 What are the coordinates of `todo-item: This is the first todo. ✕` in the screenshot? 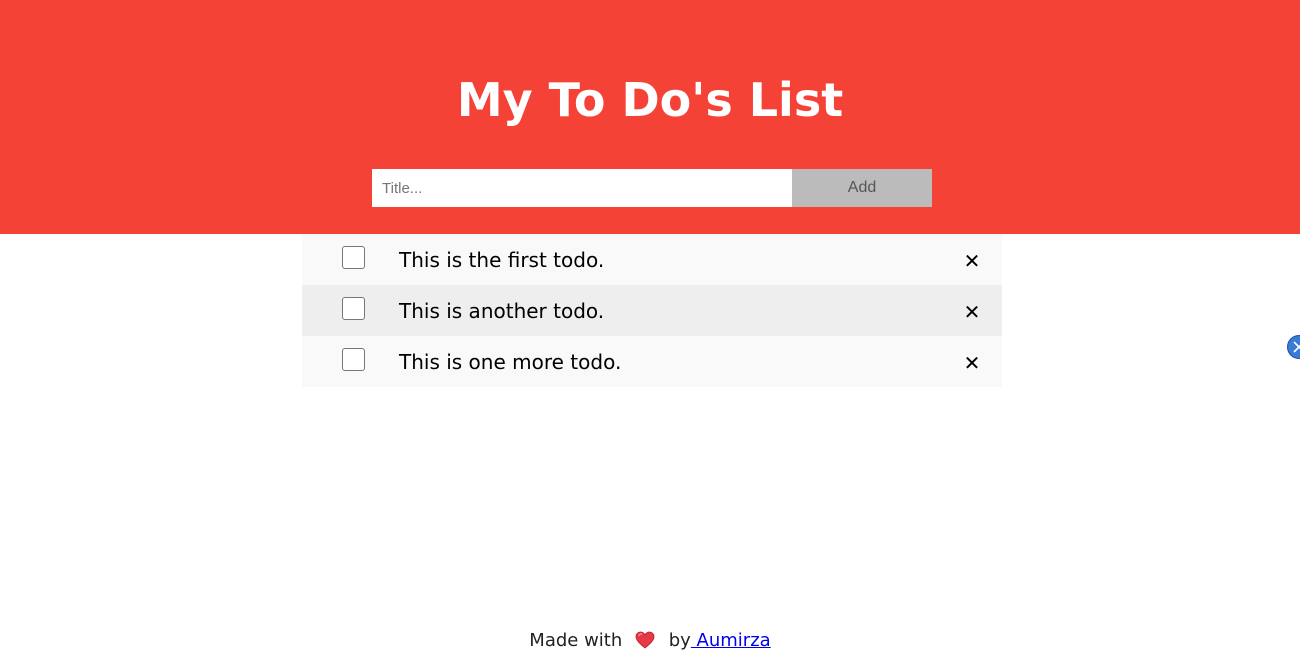 It's located at (652, 259).